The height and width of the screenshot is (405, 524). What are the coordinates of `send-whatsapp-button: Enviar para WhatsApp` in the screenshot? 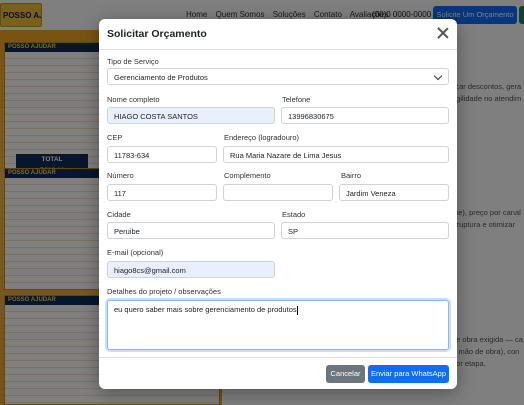 It's located at (408, 374).